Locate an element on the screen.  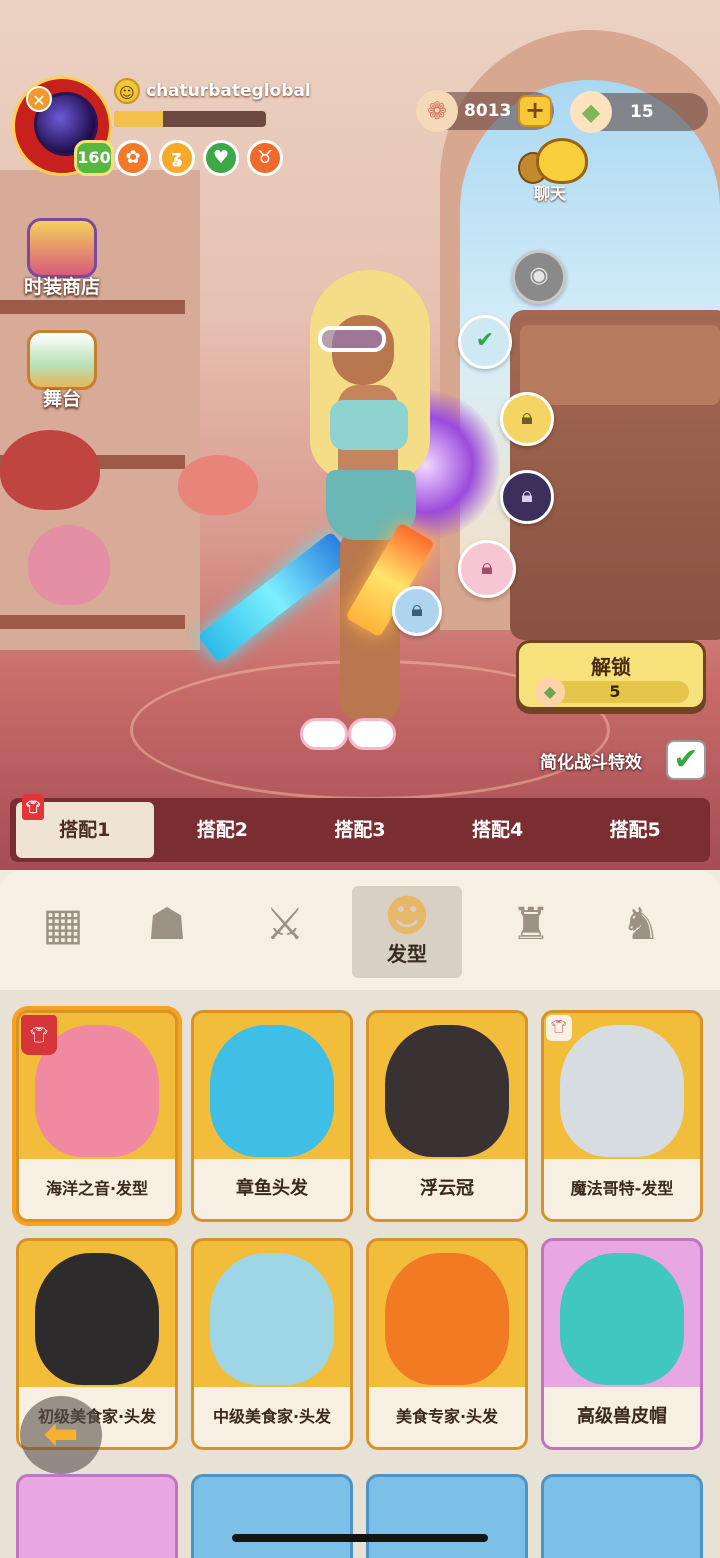
simplify-effects-label: 简化战斗特效 is located at coordinates (591, 763).